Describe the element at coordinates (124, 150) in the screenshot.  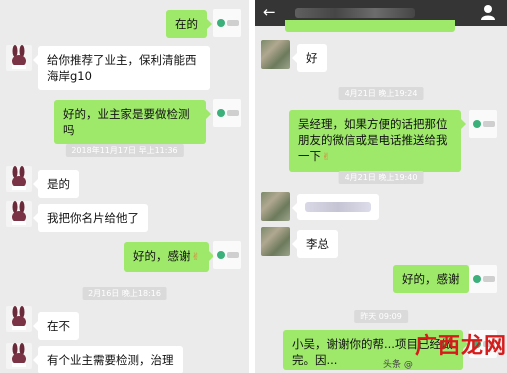
I see `timestamp: 2018年11月17日 早上11:36` at that location.